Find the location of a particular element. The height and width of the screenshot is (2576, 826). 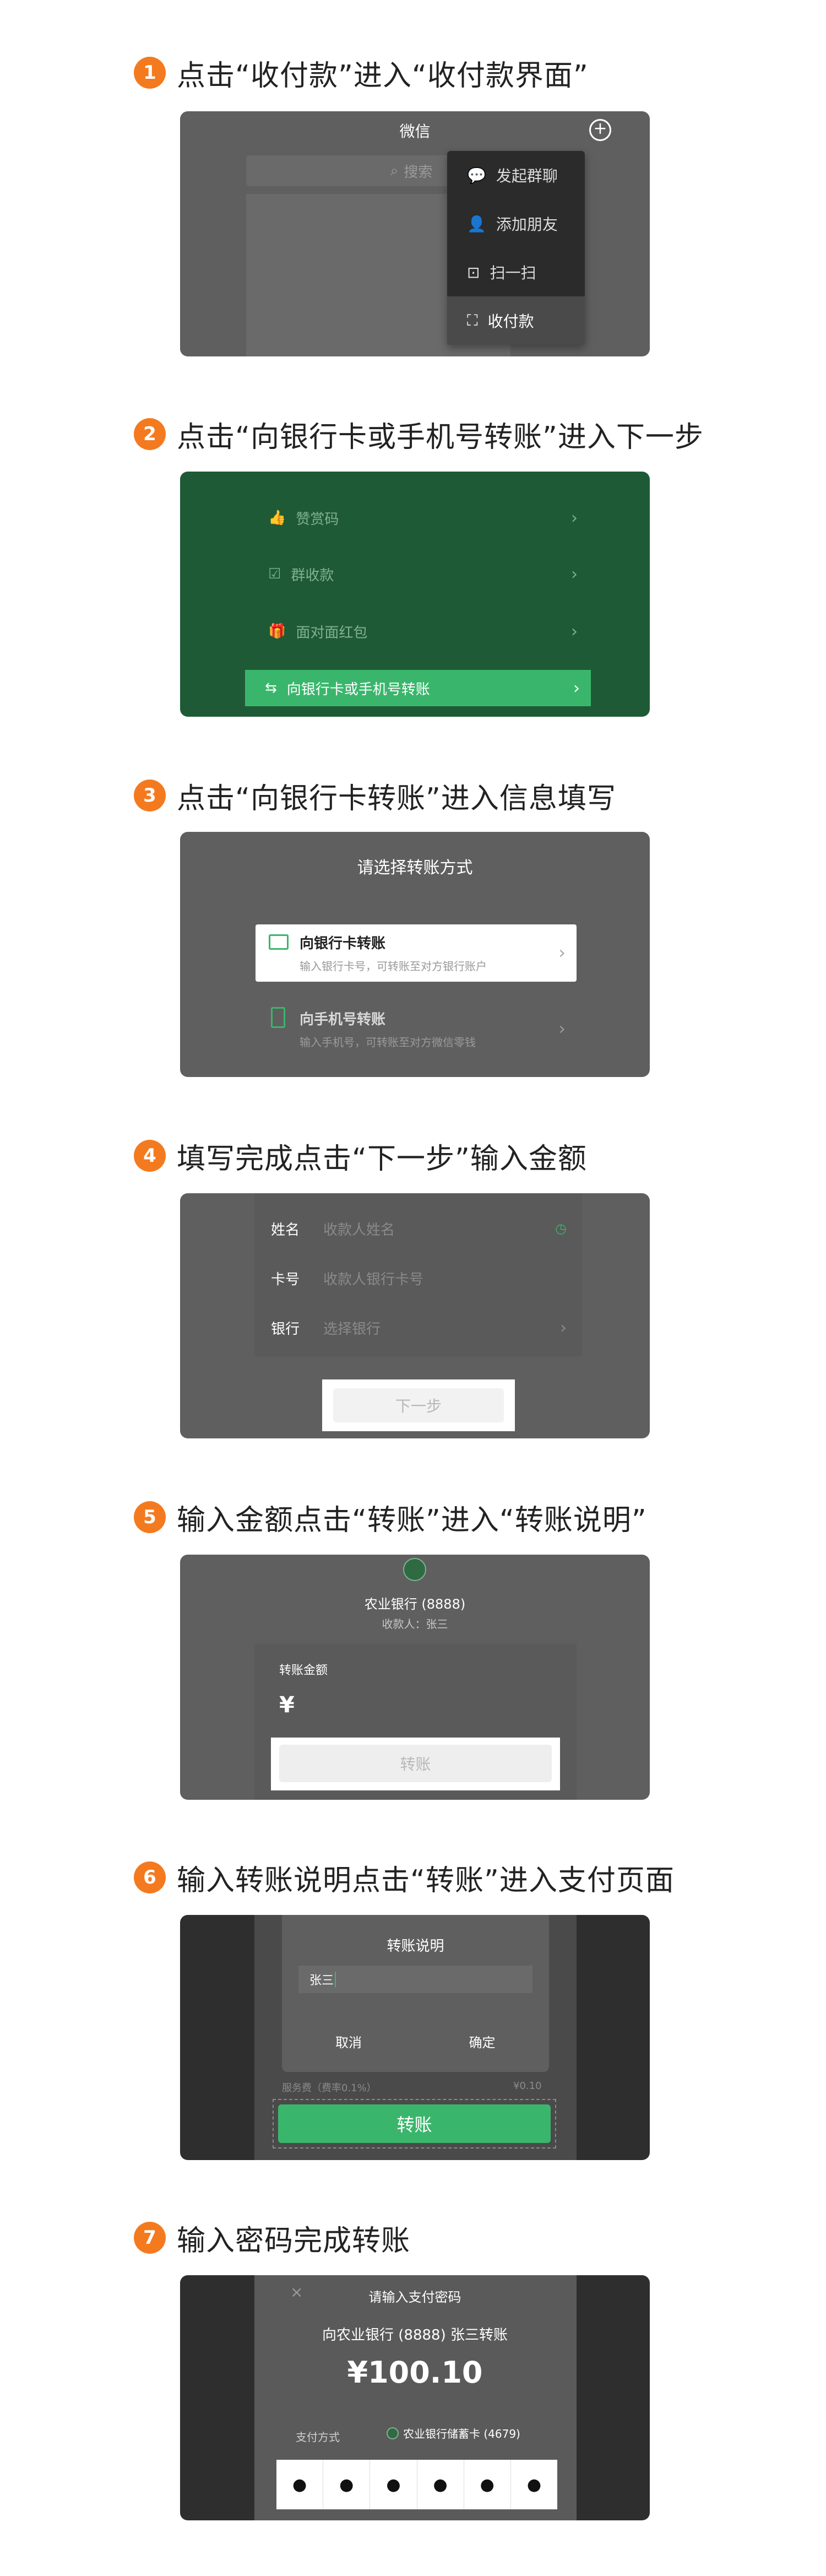

dialog-title: 转账说明 is located at coordinates (415, 1946).